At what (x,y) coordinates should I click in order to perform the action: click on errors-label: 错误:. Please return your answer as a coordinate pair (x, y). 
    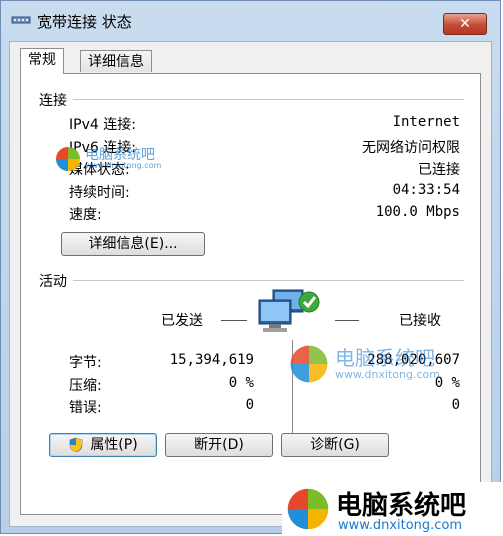
    Looking at the image, I should click on (85, 408).